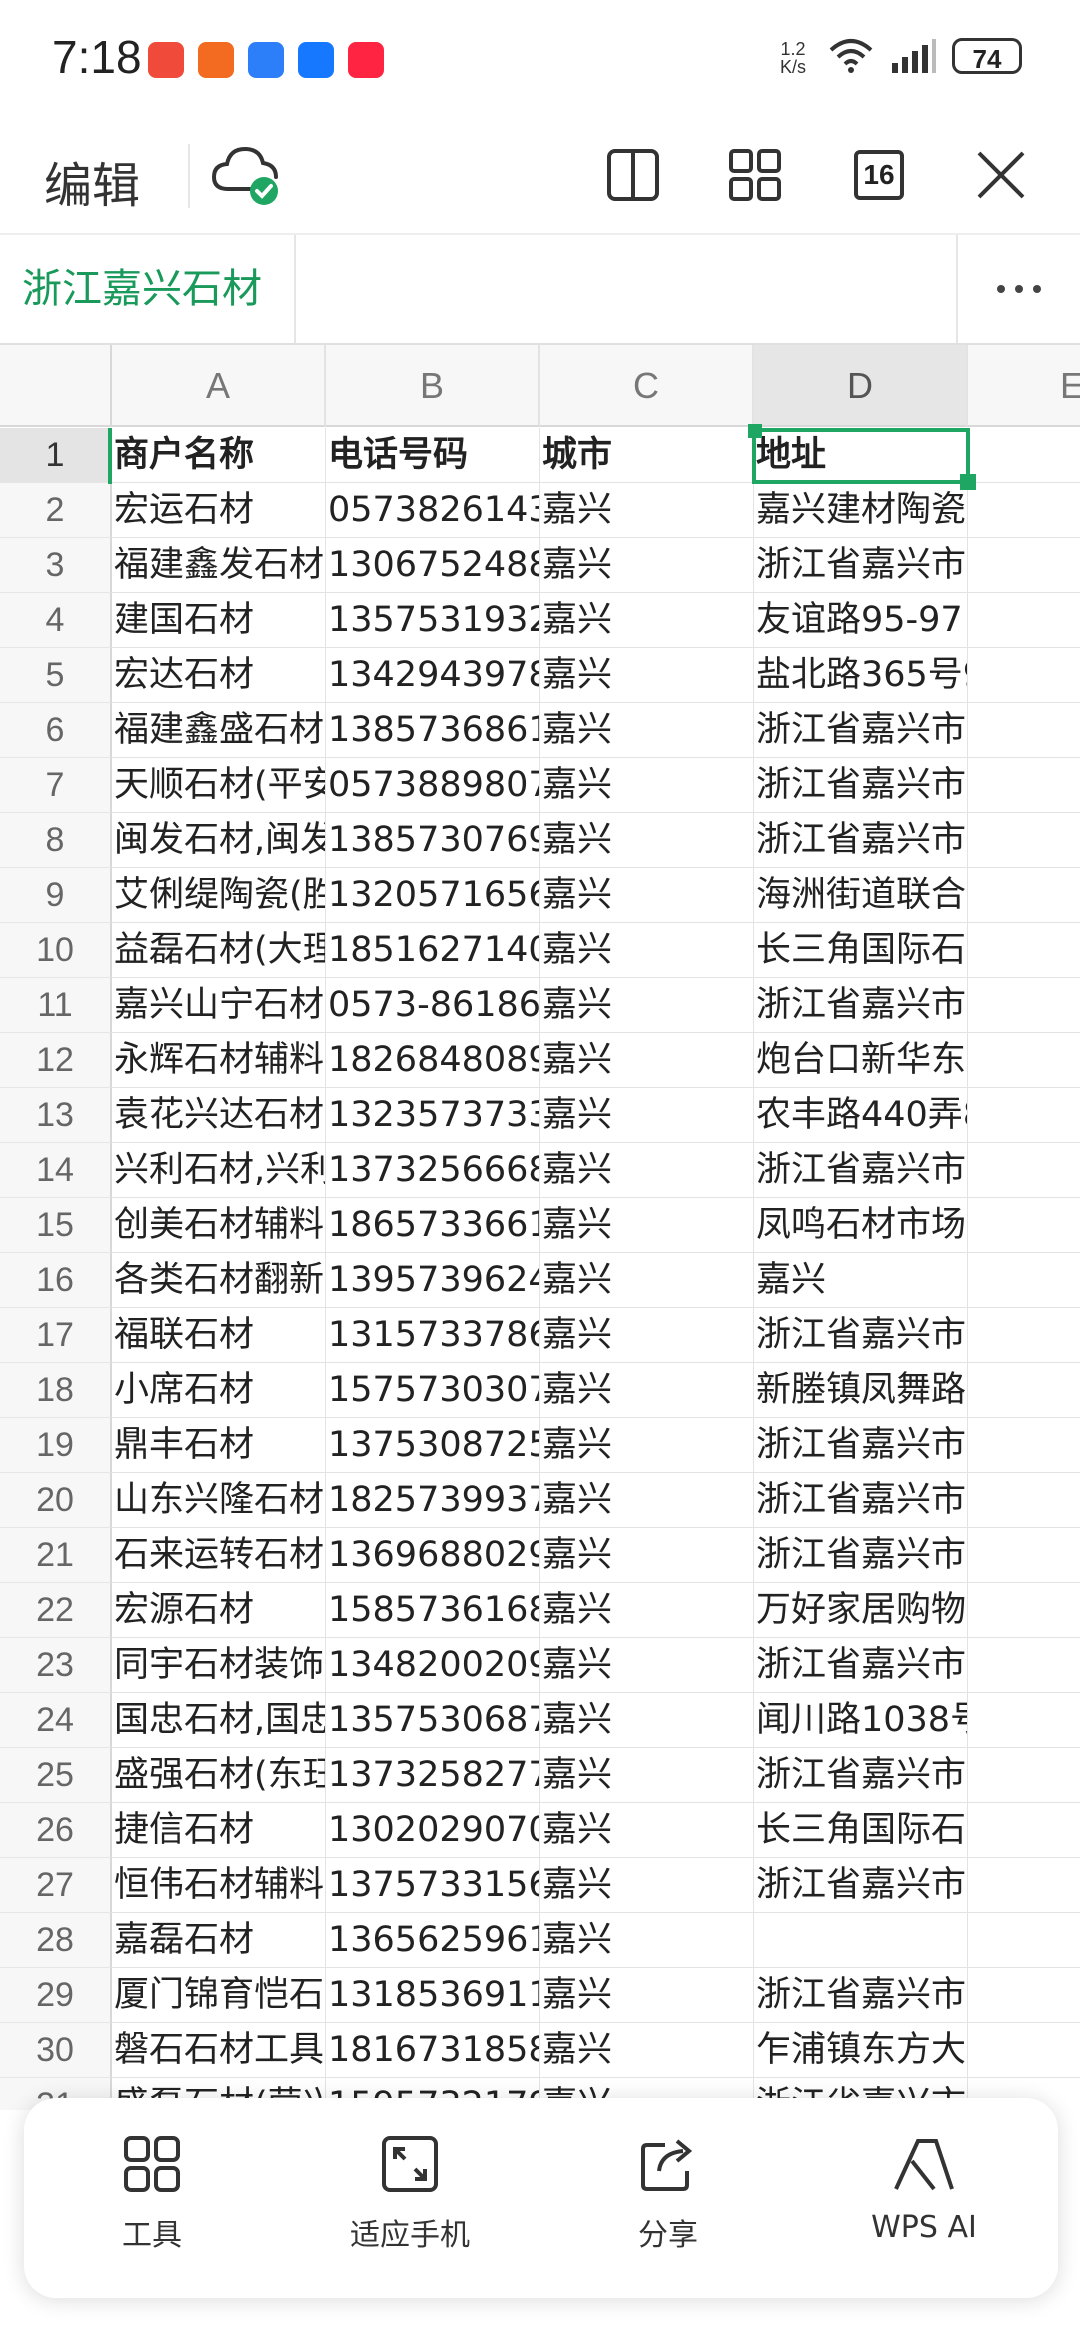 This screenshot has width=1080, height=2331. I want to click on edit-button: 编辑, so click(92, 181).